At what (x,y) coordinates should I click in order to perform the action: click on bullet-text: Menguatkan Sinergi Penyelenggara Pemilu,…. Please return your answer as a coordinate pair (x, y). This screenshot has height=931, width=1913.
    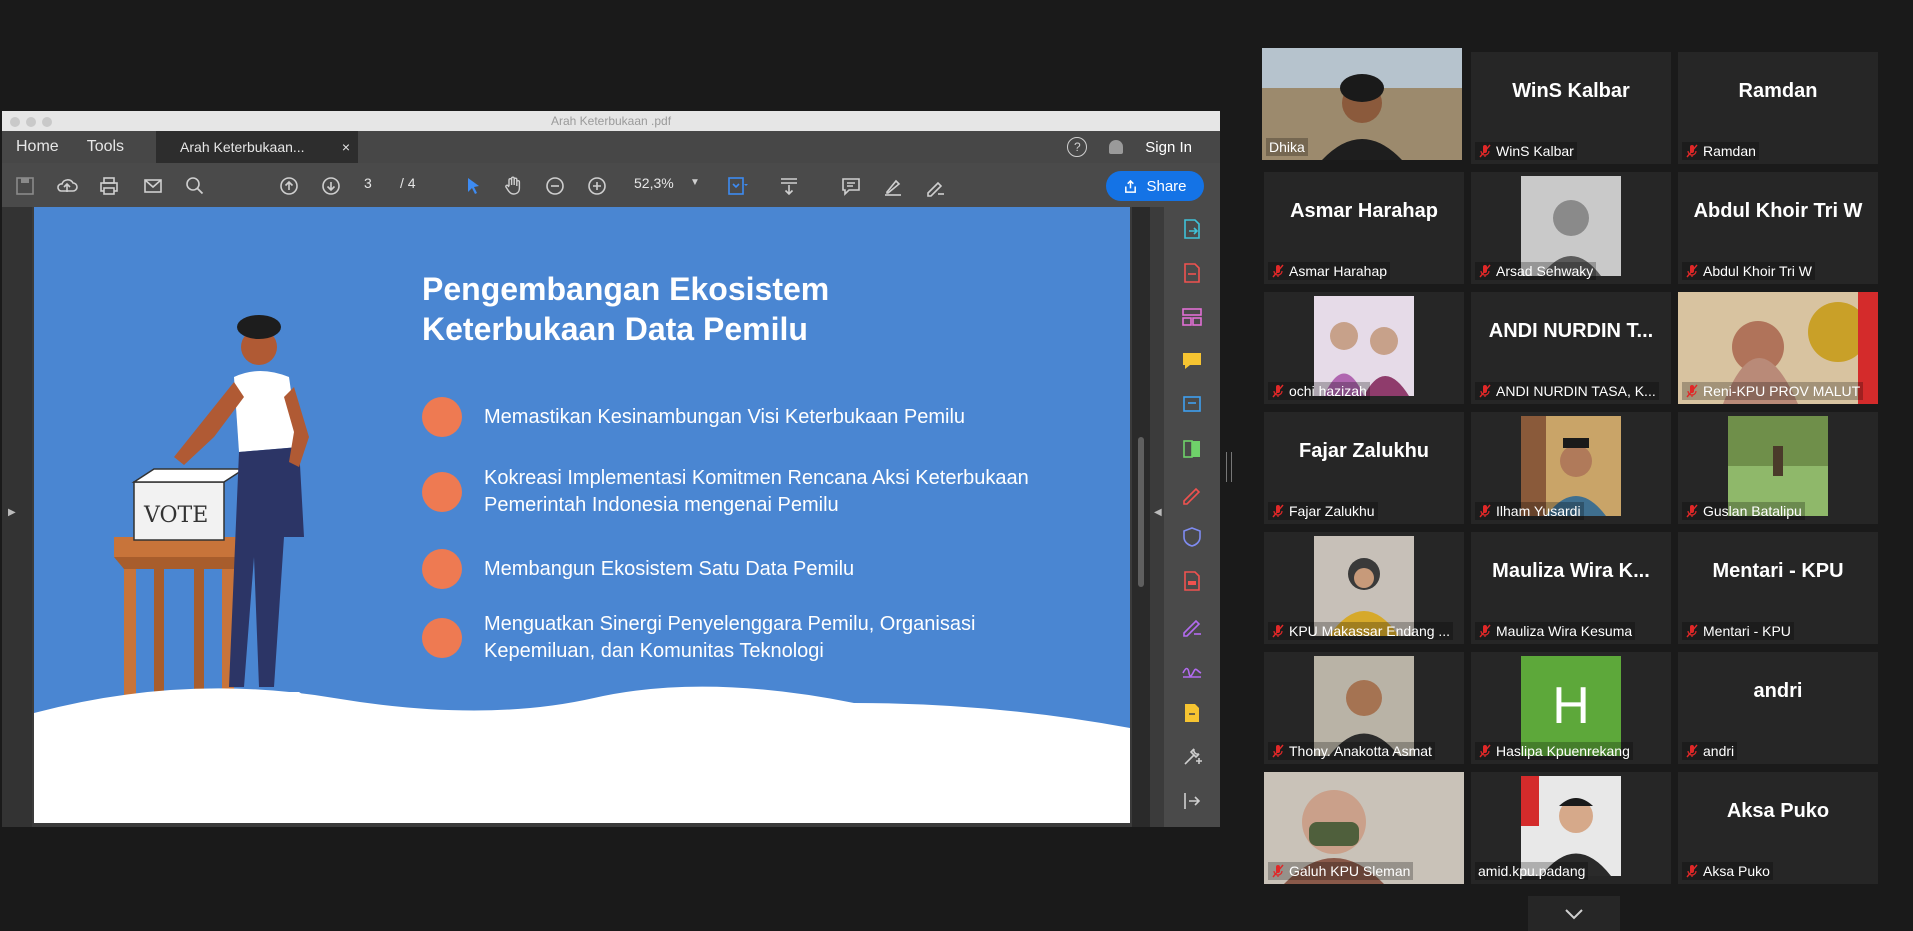
    Looking at the image, I should click on (730, 637).